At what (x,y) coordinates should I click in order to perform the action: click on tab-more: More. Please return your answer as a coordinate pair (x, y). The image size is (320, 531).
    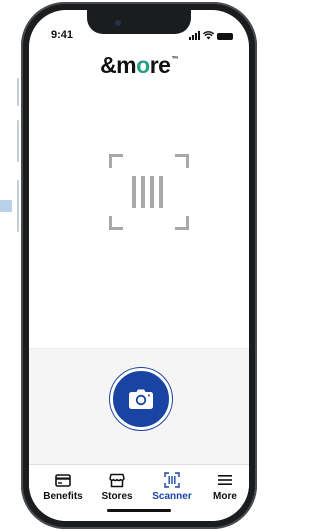
    Looking at the image, I should click on (224, 486).